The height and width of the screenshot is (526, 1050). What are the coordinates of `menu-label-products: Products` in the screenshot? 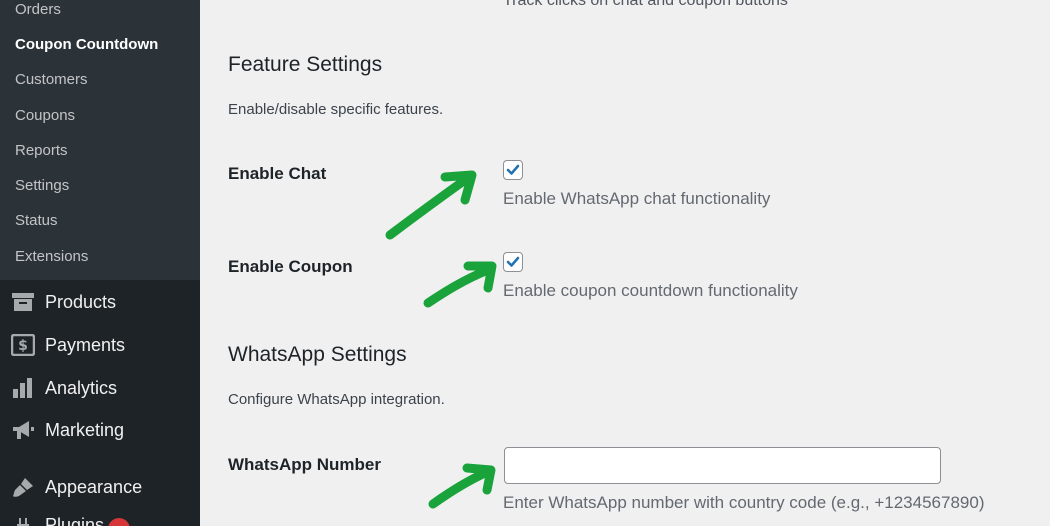 It's located at (81, 302).